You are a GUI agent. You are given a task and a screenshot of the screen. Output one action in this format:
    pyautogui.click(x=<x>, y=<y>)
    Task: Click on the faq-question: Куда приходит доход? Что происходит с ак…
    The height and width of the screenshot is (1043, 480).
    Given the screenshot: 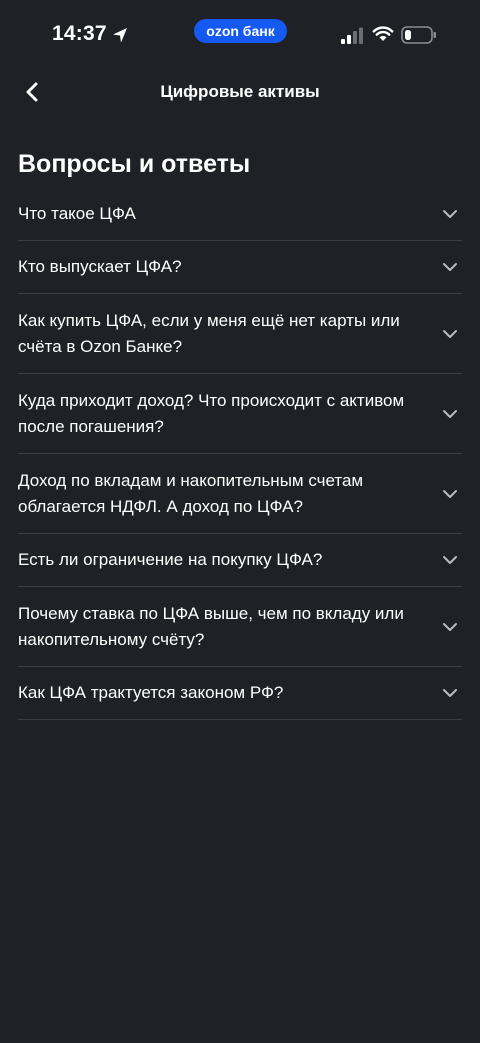 What is the action you would take?
    pyautogui.click(x=211, y=413)
    